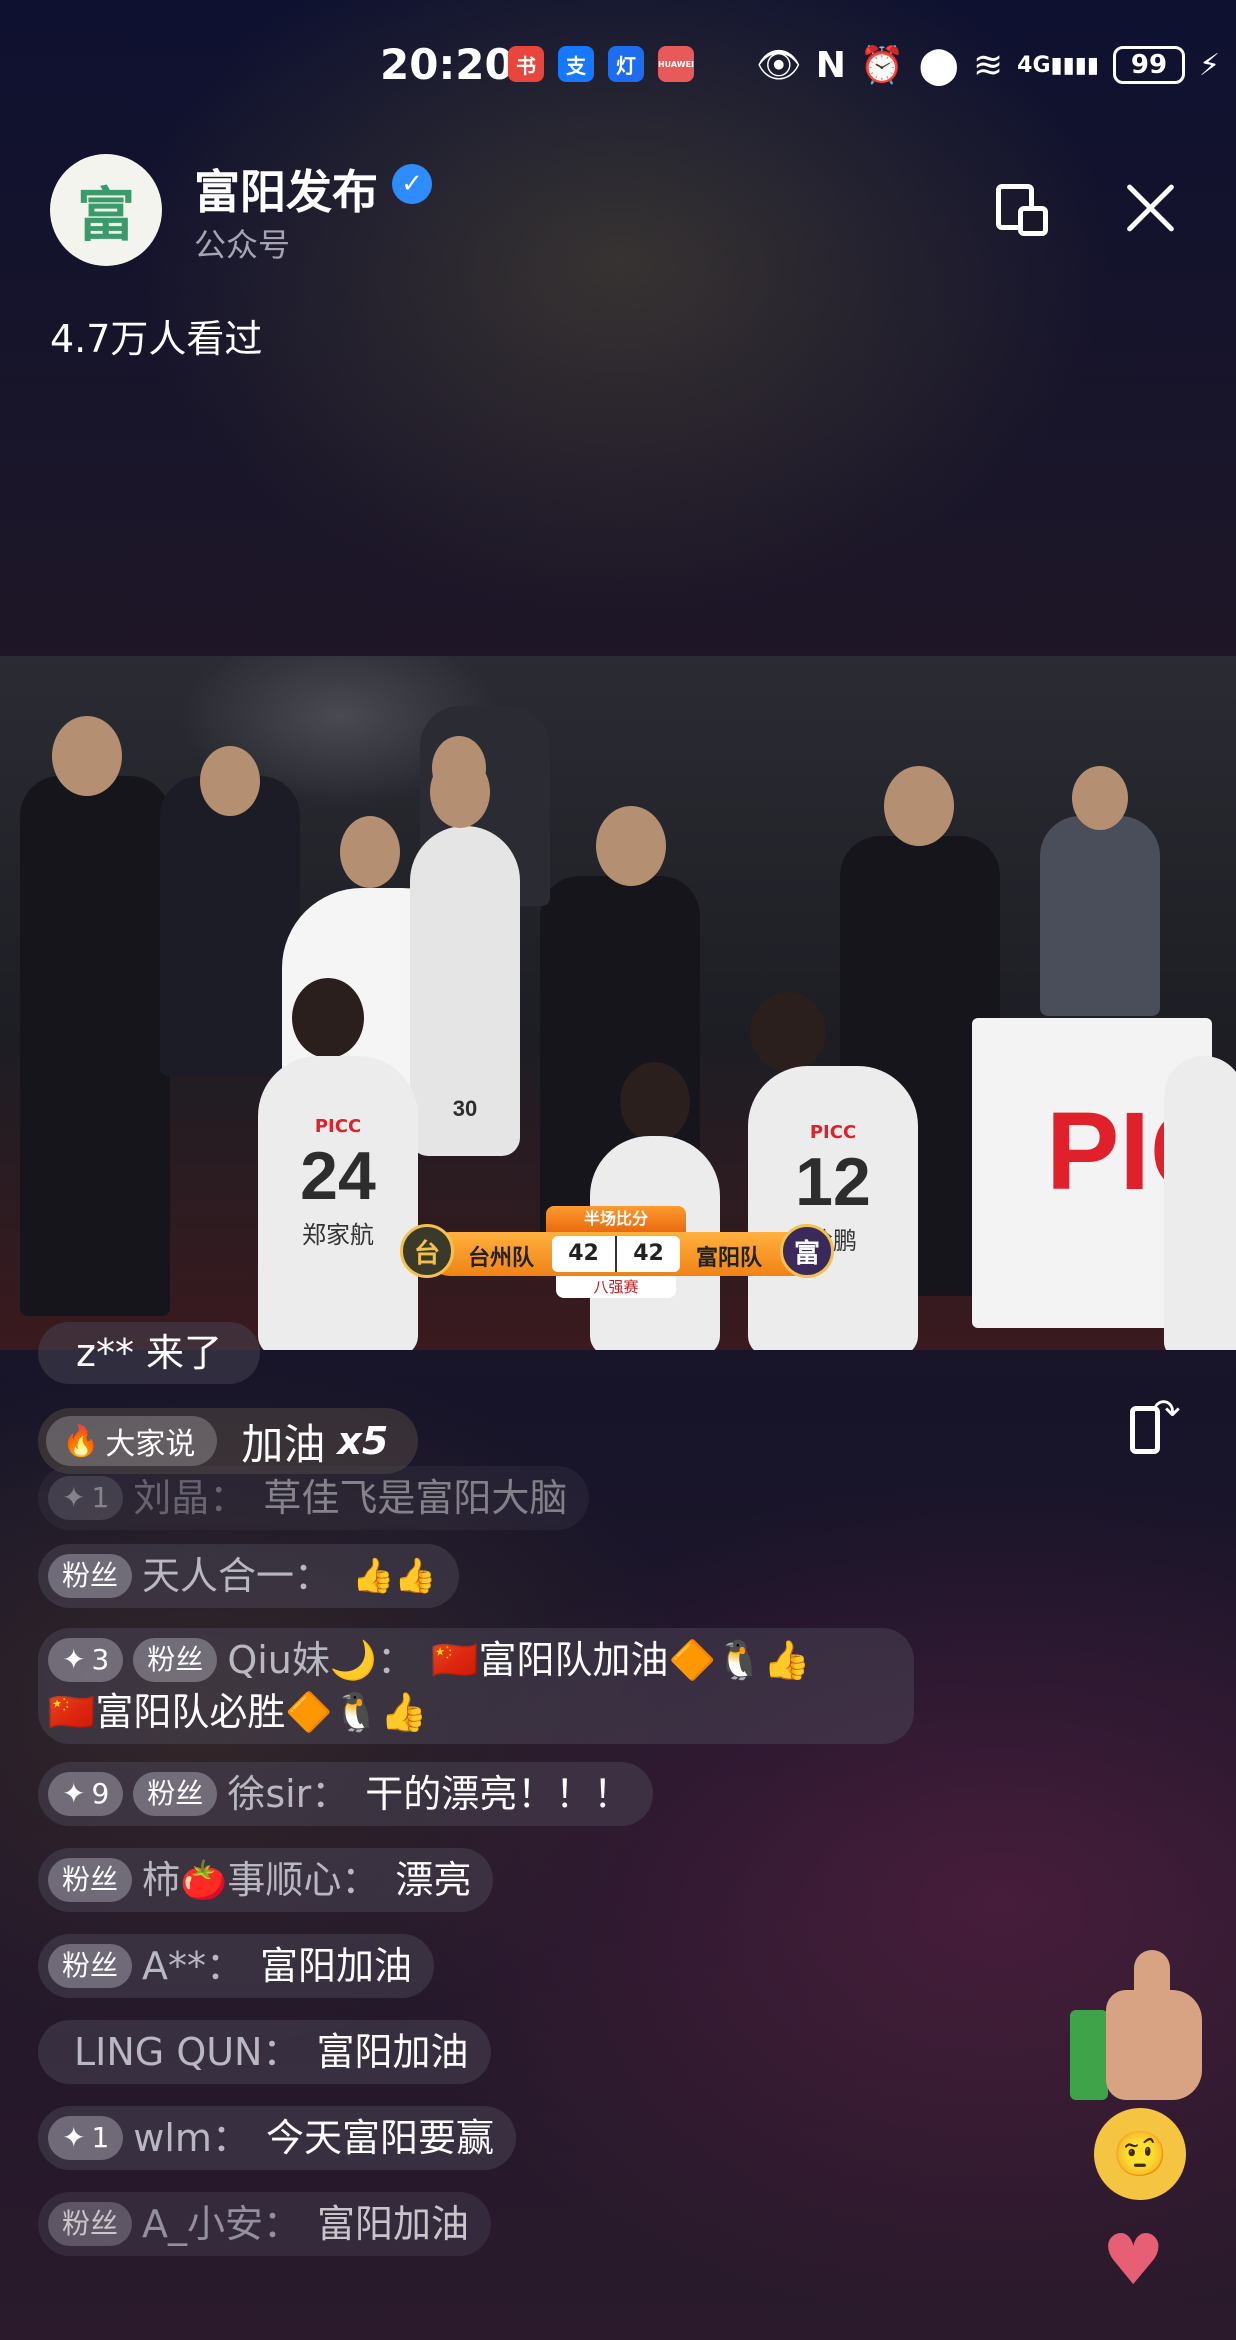 Image resolution: width=1236 pixels, height=2340 pixels. Describe the element at coordinates (222, 2224) in the screenshot. I see `chat-username: A_小安：` at that location.